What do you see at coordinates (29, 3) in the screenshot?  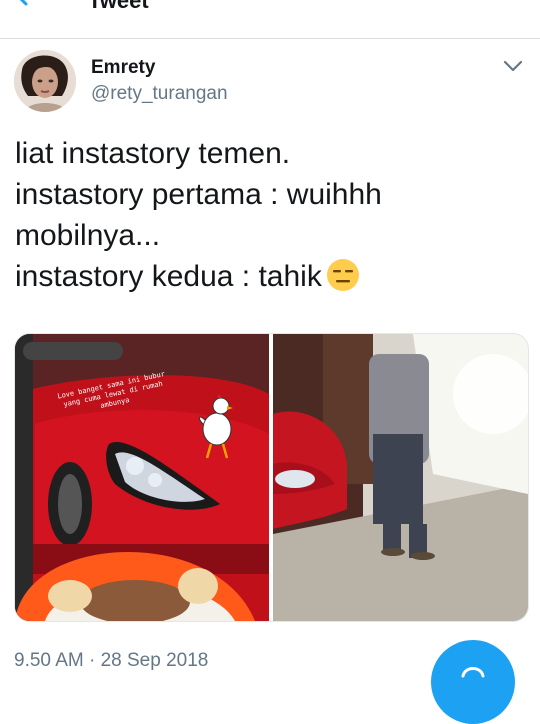 I see `back-arrow-icon` at bounding box center [29, 3].